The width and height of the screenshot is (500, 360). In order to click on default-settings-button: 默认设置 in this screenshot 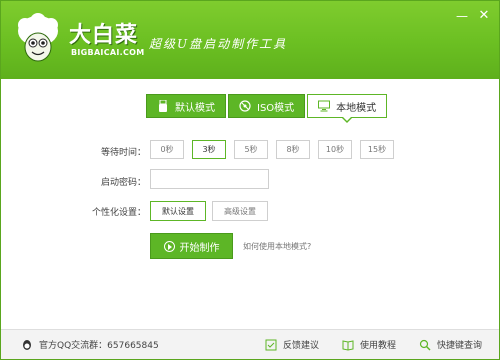, I will do `click(178, 211)`.